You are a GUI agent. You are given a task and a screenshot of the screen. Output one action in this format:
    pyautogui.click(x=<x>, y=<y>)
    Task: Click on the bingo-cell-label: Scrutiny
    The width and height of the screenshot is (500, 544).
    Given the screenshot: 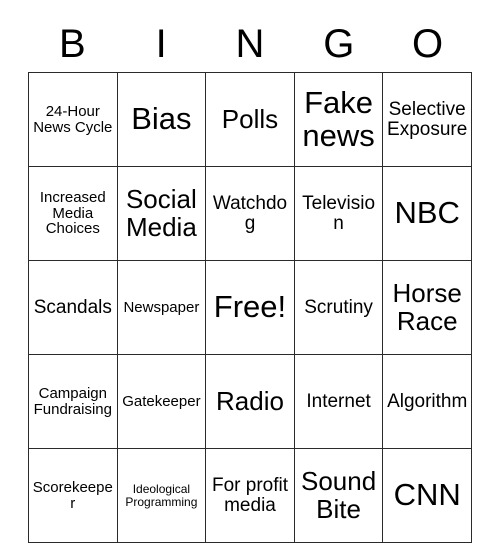 What is the action you would take?
    pyautogui.click(x=338, y=307)
    